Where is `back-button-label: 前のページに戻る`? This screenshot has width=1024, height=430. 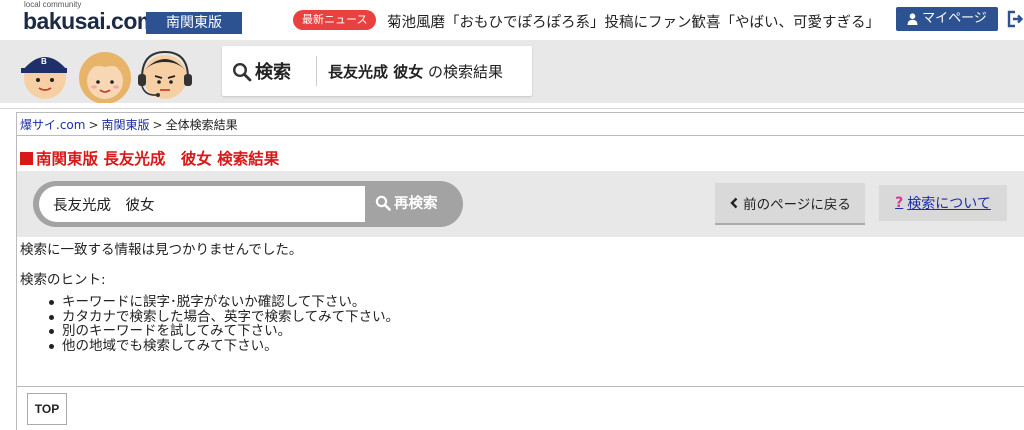 back-button-label: 前のページに戻る is located at coordinates (797, 205).